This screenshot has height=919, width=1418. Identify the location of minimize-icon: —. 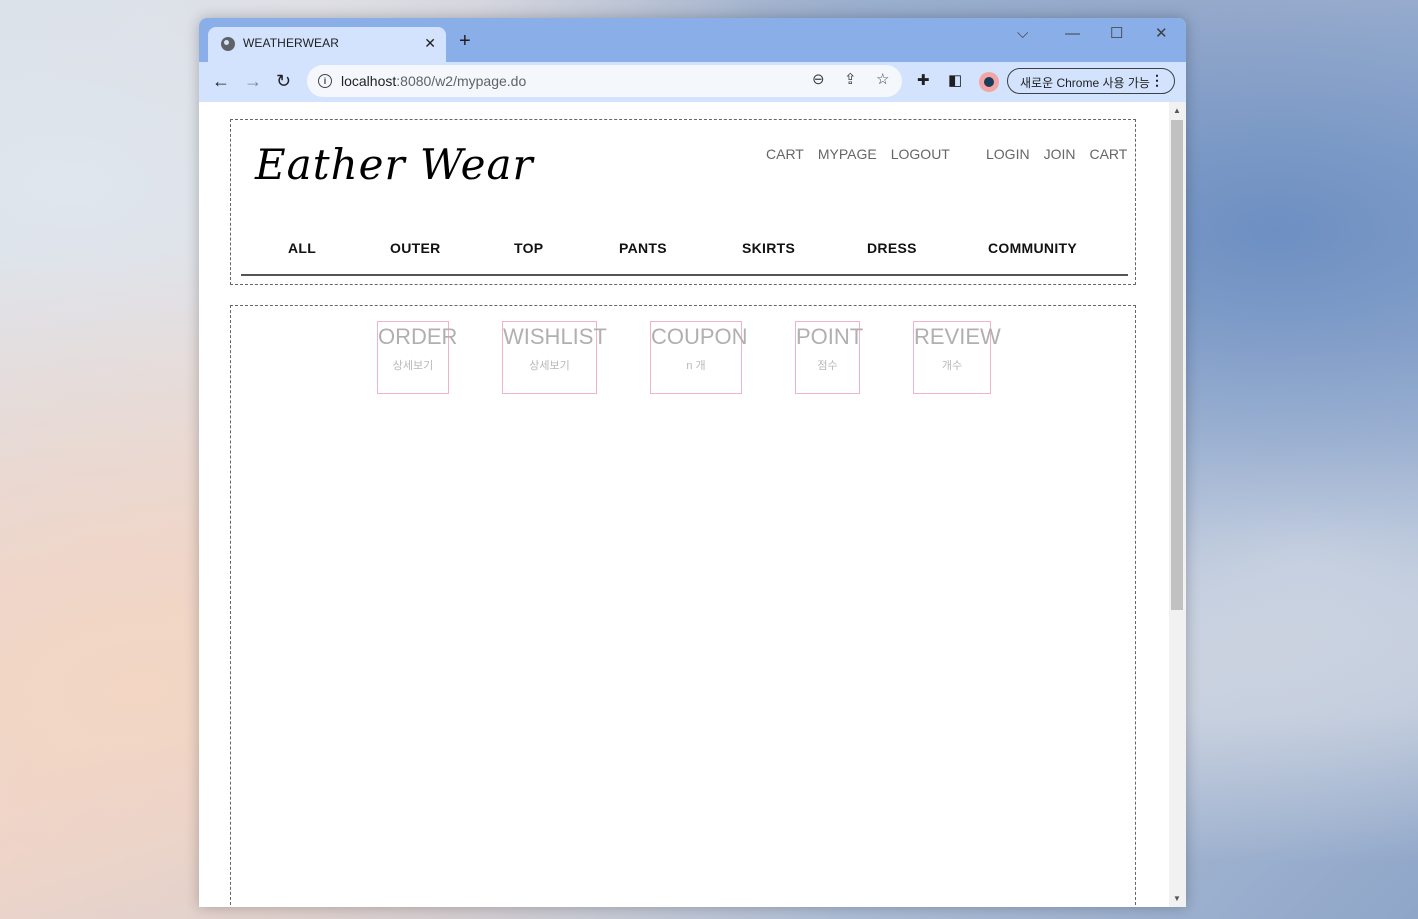
(1072, 34).